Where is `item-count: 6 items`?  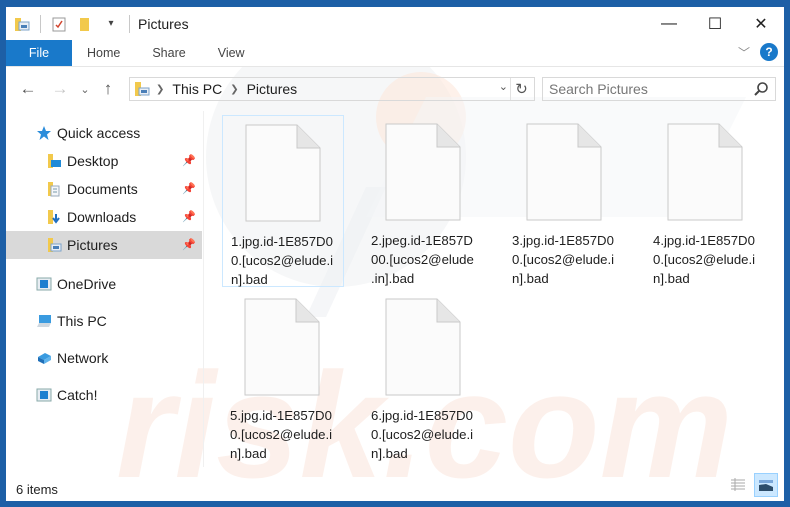
item-count: 6 items is located at coordinates (37, 489).